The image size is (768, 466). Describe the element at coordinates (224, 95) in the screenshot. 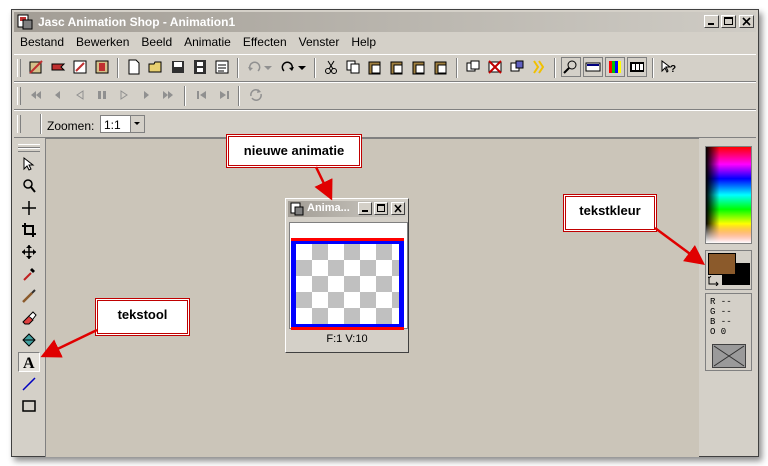

I see `step-forward-button` at that location.